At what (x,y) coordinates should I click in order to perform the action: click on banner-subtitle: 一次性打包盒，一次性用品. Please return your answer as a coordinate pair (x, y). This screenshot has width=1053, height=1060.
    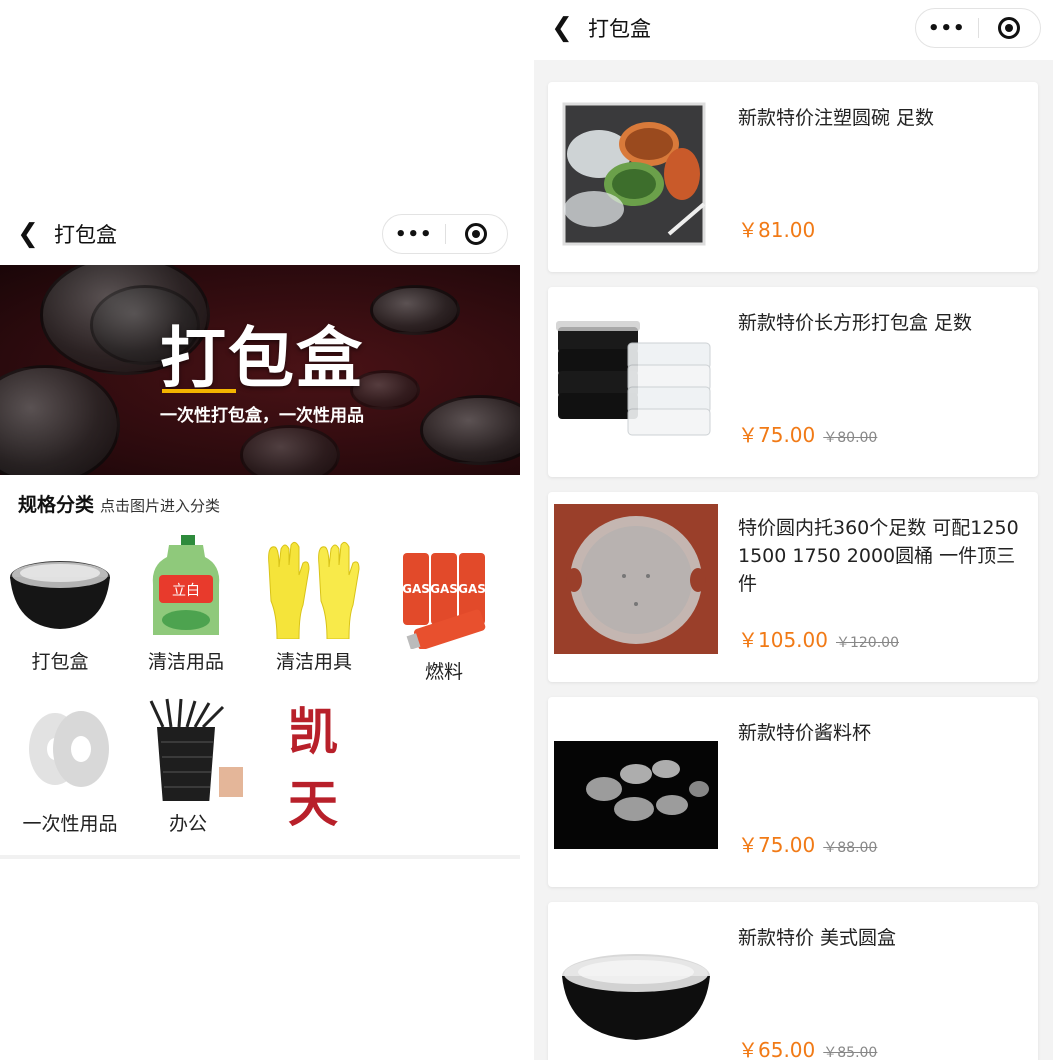
    Looking at the image, I should click on (262, 416).